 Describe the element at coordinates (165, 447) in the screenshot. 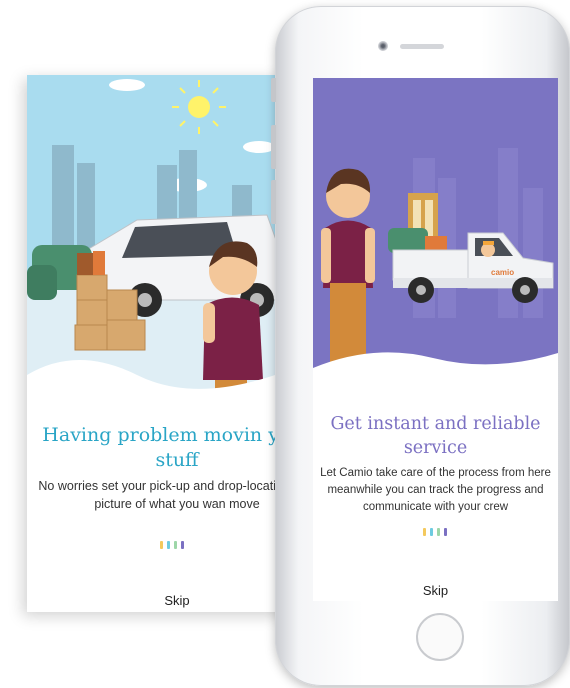

I see `onboarding-title: Having problem movin your stuff` at that location.